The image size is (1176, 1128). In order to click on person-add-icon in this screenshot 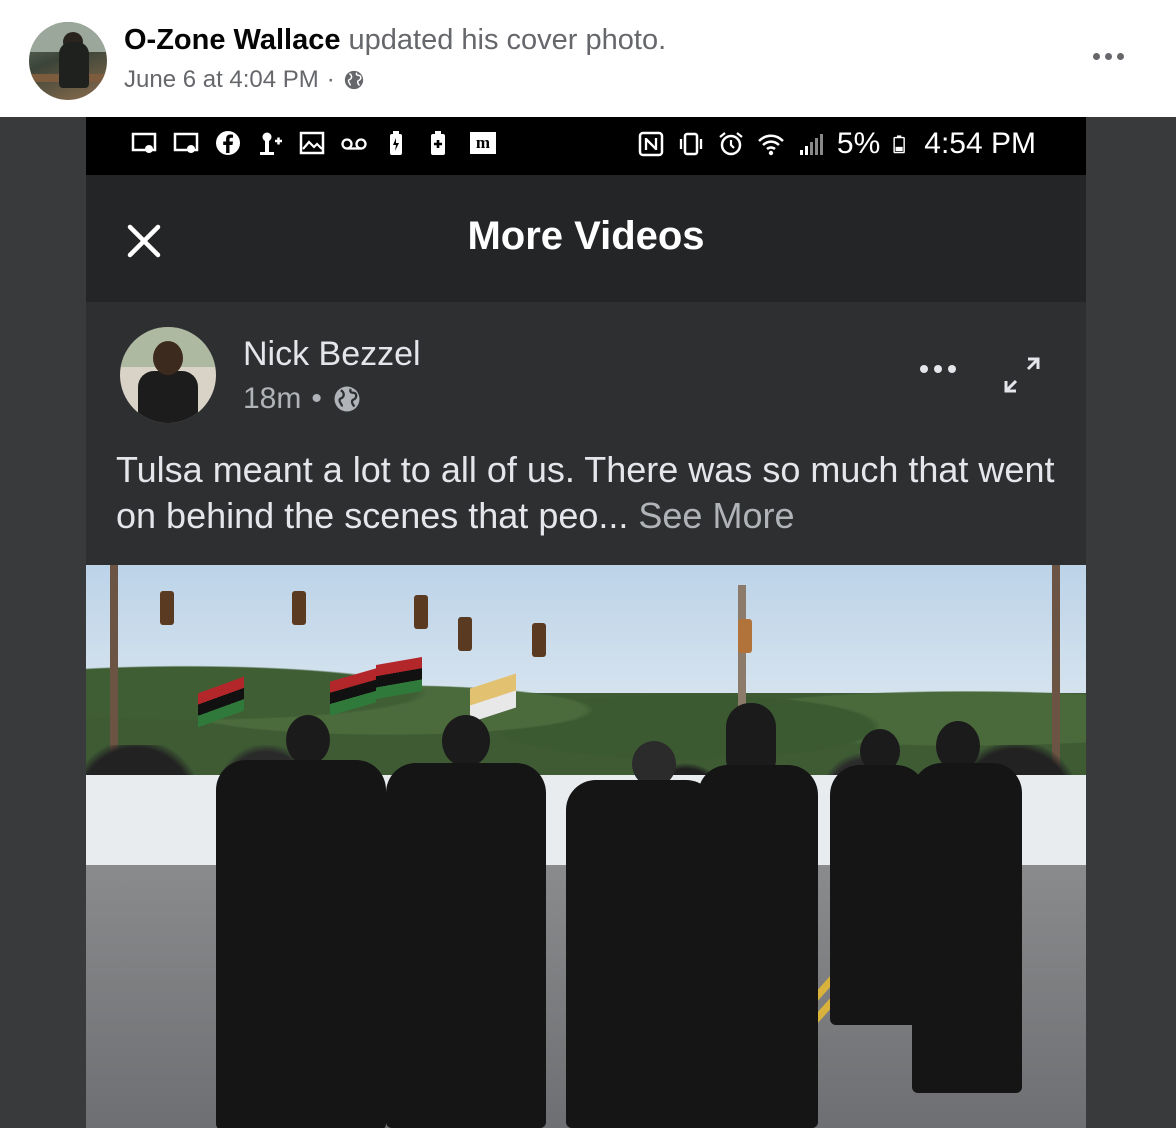, I will do `click(271, 143)`.